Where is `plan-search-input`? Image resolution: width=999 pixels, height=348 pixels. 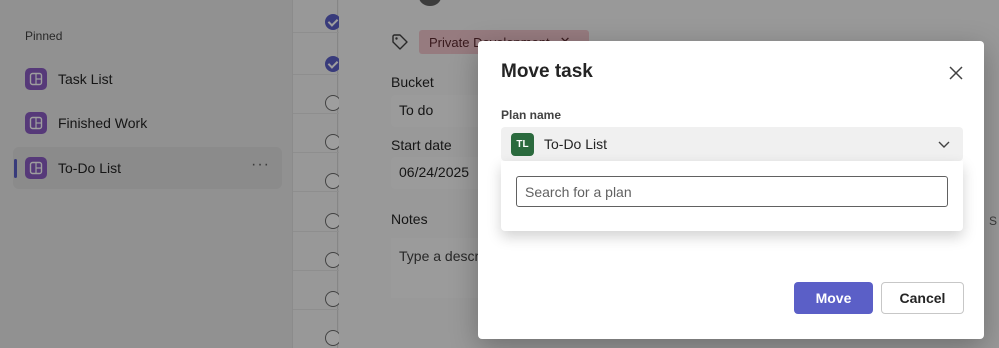
plan-search-input is located at coordinates (732, 191).